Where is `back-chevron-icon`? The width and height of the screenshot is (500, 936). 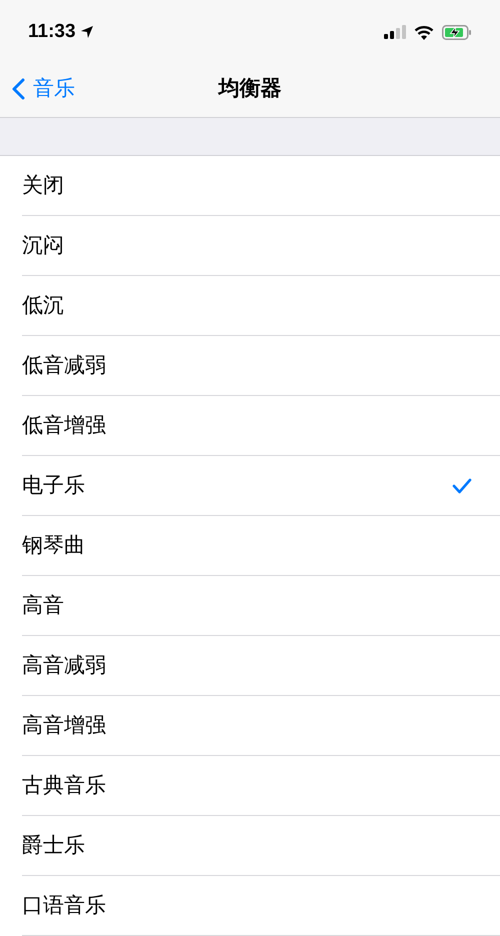
back-chevron-icon is located at coordinates (18, 89).